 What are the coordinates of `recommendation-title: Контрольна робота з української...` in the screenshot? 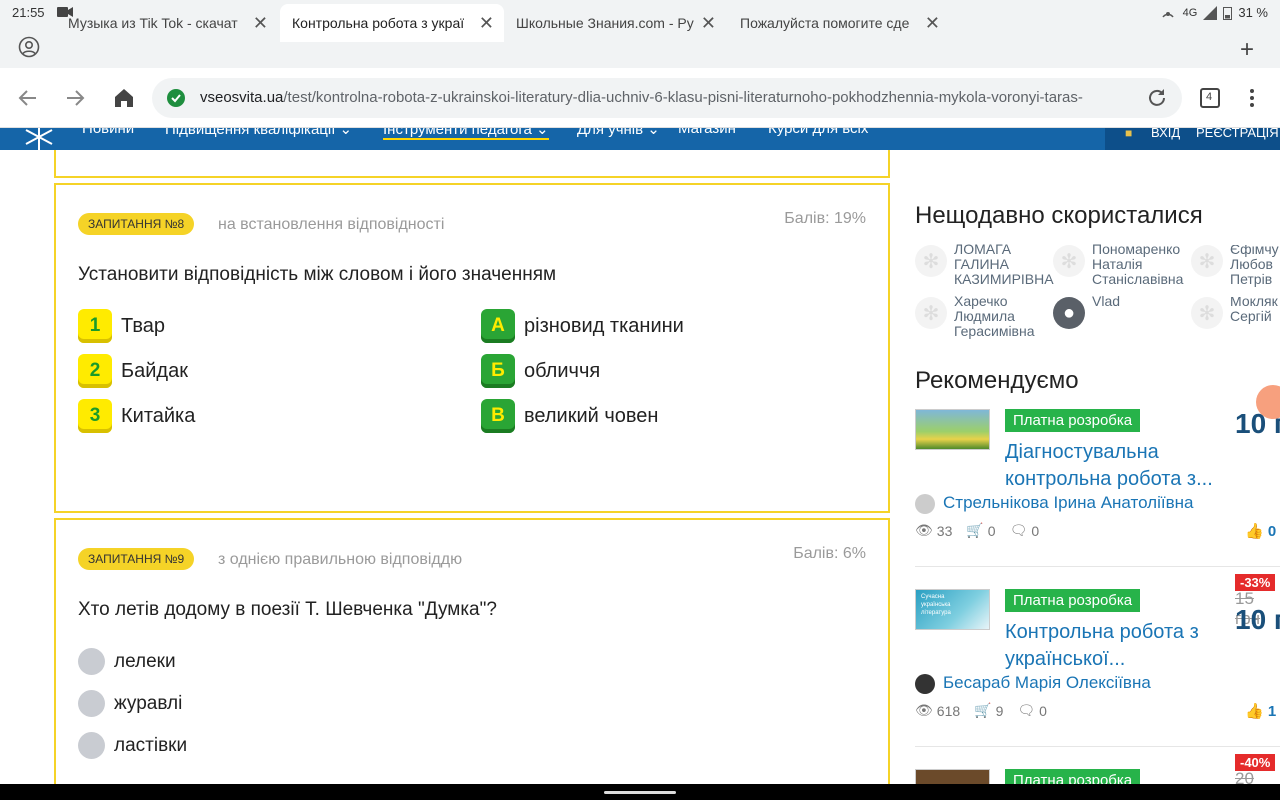 It's located at (1122, 646).